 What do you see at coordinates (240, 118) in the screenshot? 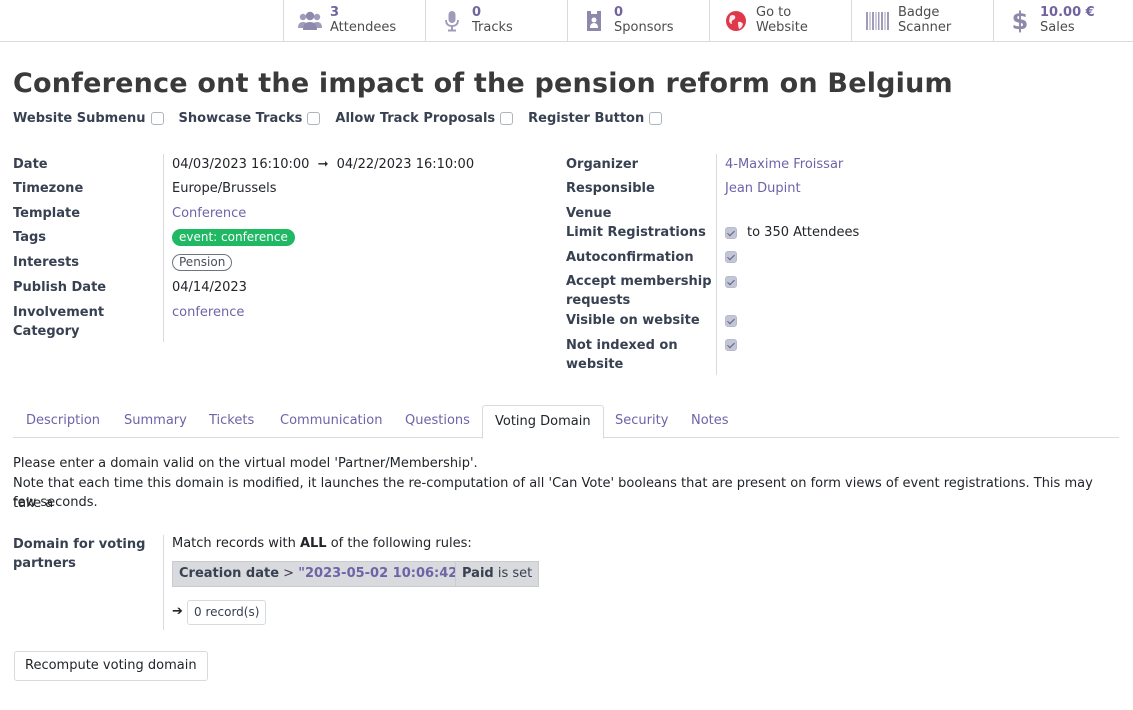
I see `showcase-tracks-label: Showcase Tracks` at bounding box center [240, 118].